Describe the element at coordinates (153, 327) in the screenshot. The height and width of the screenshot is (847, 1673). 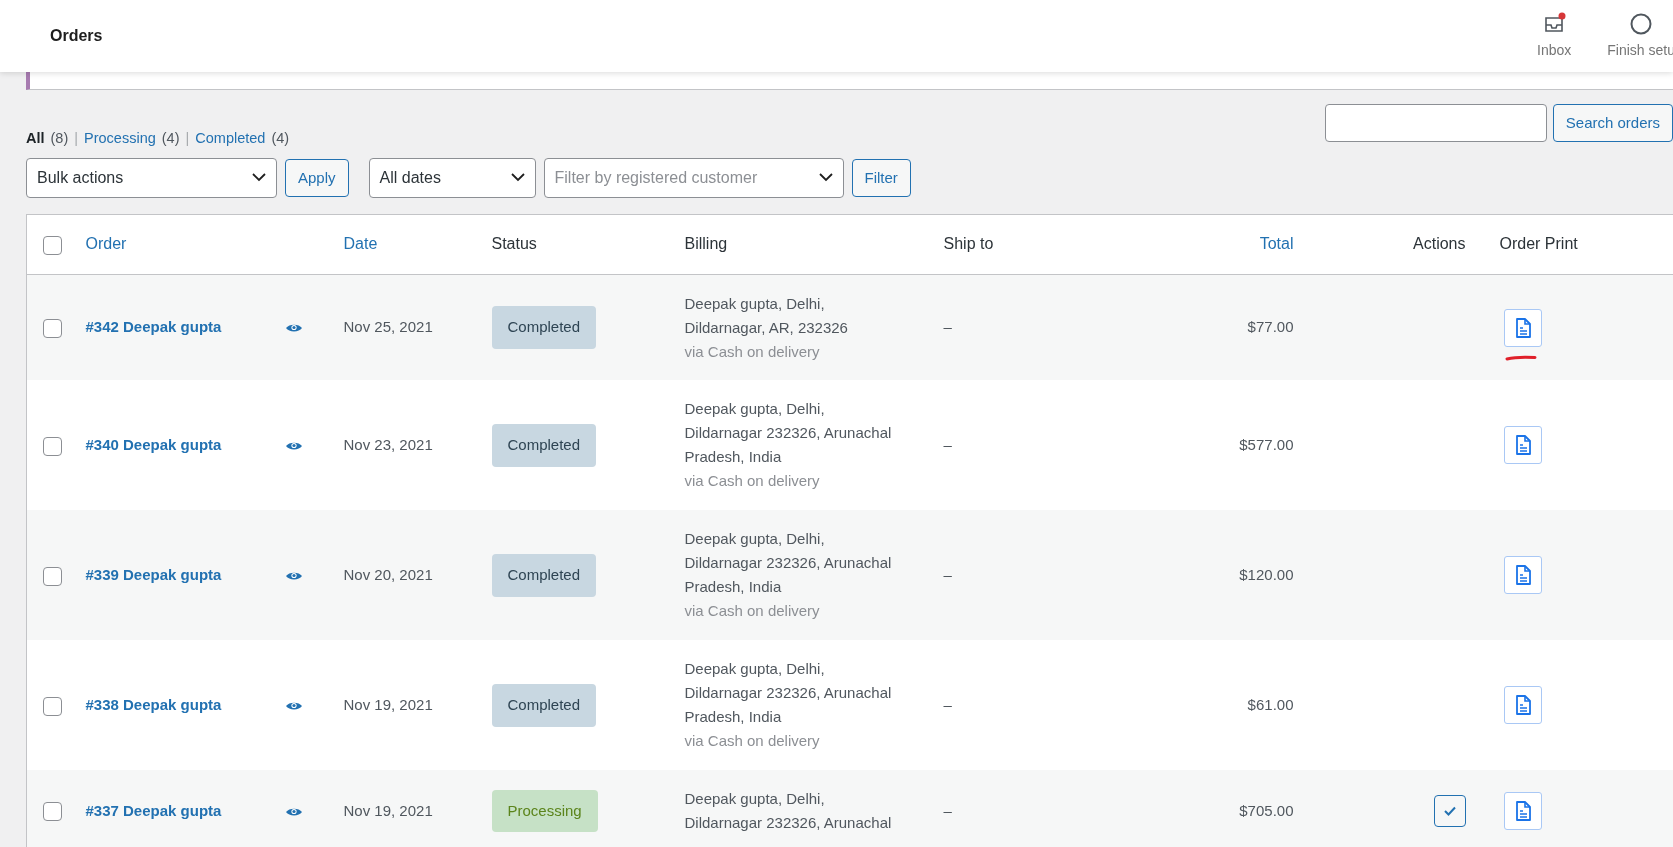
I see `order-link: #342 Deepak gupta` at that location.